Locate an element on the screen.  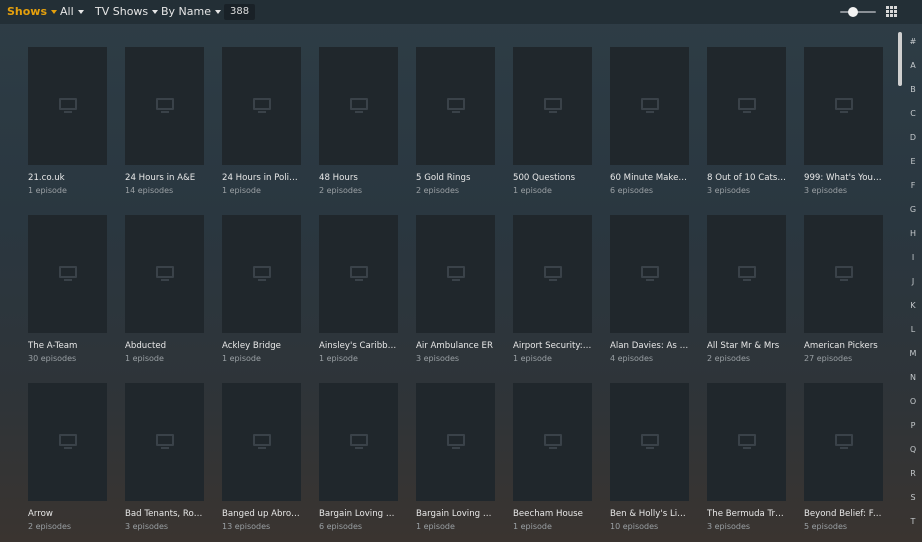
show-card: 24 Hours in A&E 14 episodes is located at coordinates (164, 121).